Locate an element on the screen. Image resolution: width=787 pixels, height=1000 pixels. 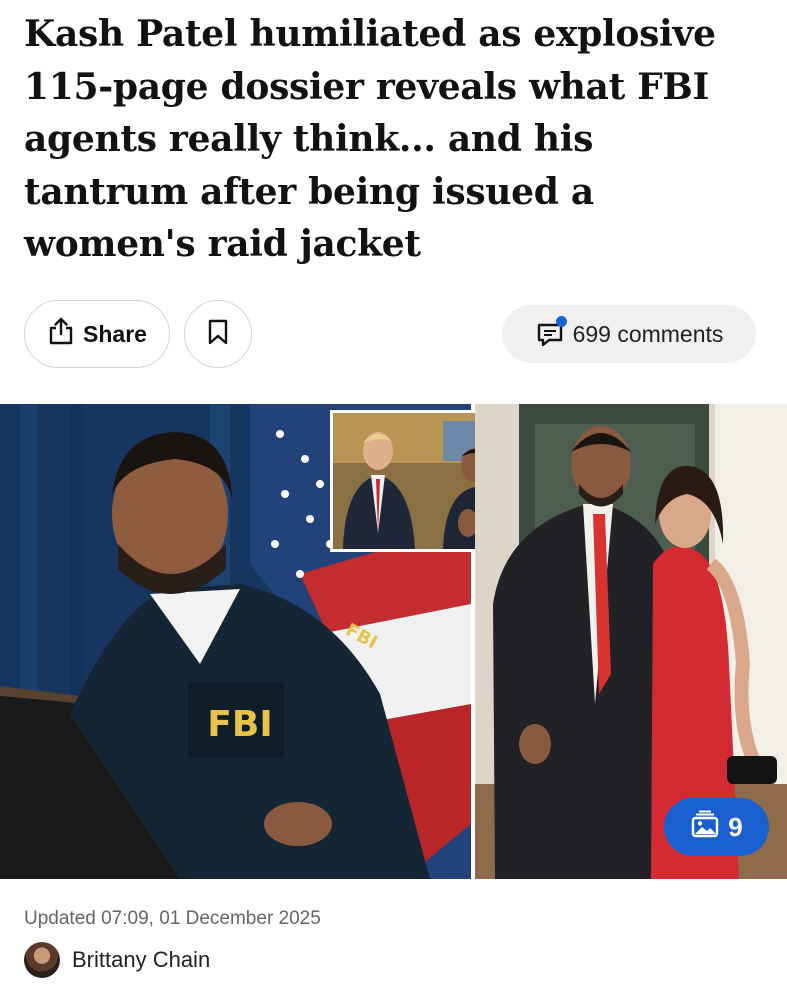
byline: Brittany Chain is located at coordinates (117, 960).